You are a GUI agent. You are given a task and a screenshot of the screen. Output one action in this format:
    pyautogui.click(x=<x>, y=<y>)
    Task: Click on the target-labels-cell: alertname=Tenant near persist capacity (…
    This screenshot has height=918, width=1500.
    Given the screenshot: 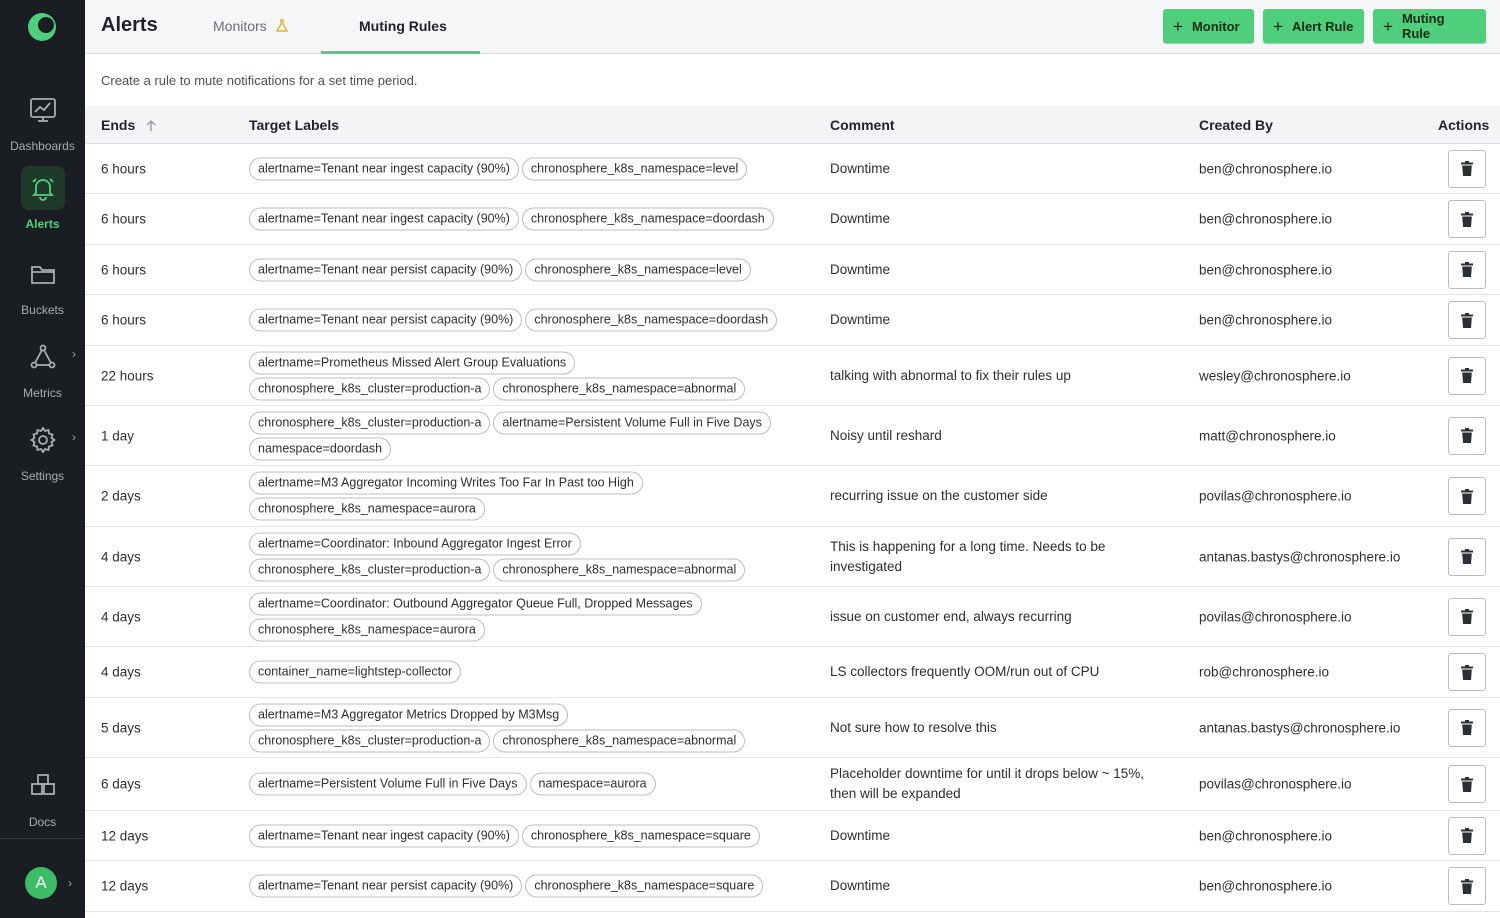 What is the action you would take?
    pyautogui.click(x=529, y=269)
    